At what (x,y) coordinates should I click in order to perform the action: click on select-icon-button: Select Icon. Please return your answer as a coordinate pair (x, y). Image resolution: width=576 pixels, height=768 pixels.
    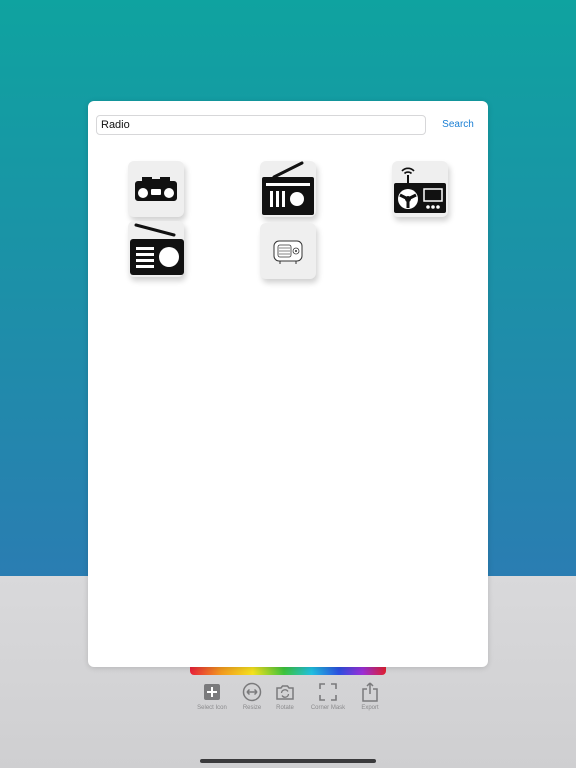
    Looking at the image, I should click on (212, 698).